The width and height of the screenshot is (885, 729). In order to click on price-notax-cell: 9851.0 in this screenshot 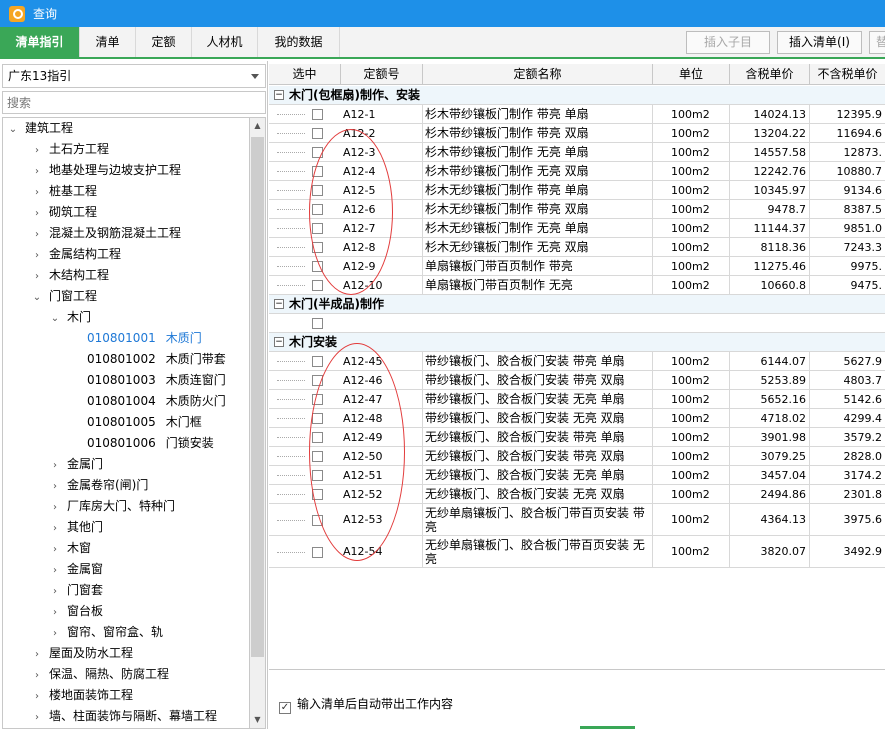, I will do `click(847, 228)`.